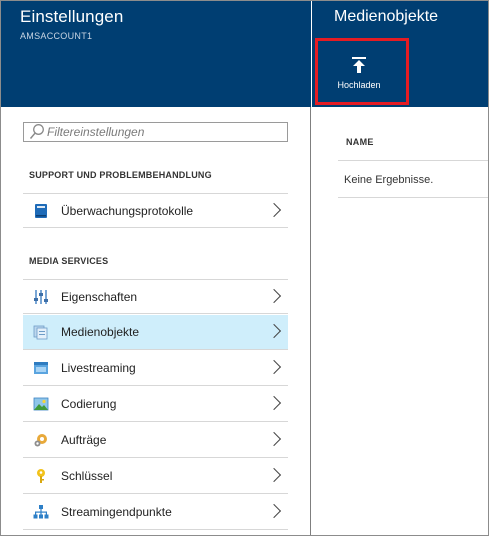 This screenshot has width=489, height=536. I want to click on upload-label: Hochladen, so click(359, 85).